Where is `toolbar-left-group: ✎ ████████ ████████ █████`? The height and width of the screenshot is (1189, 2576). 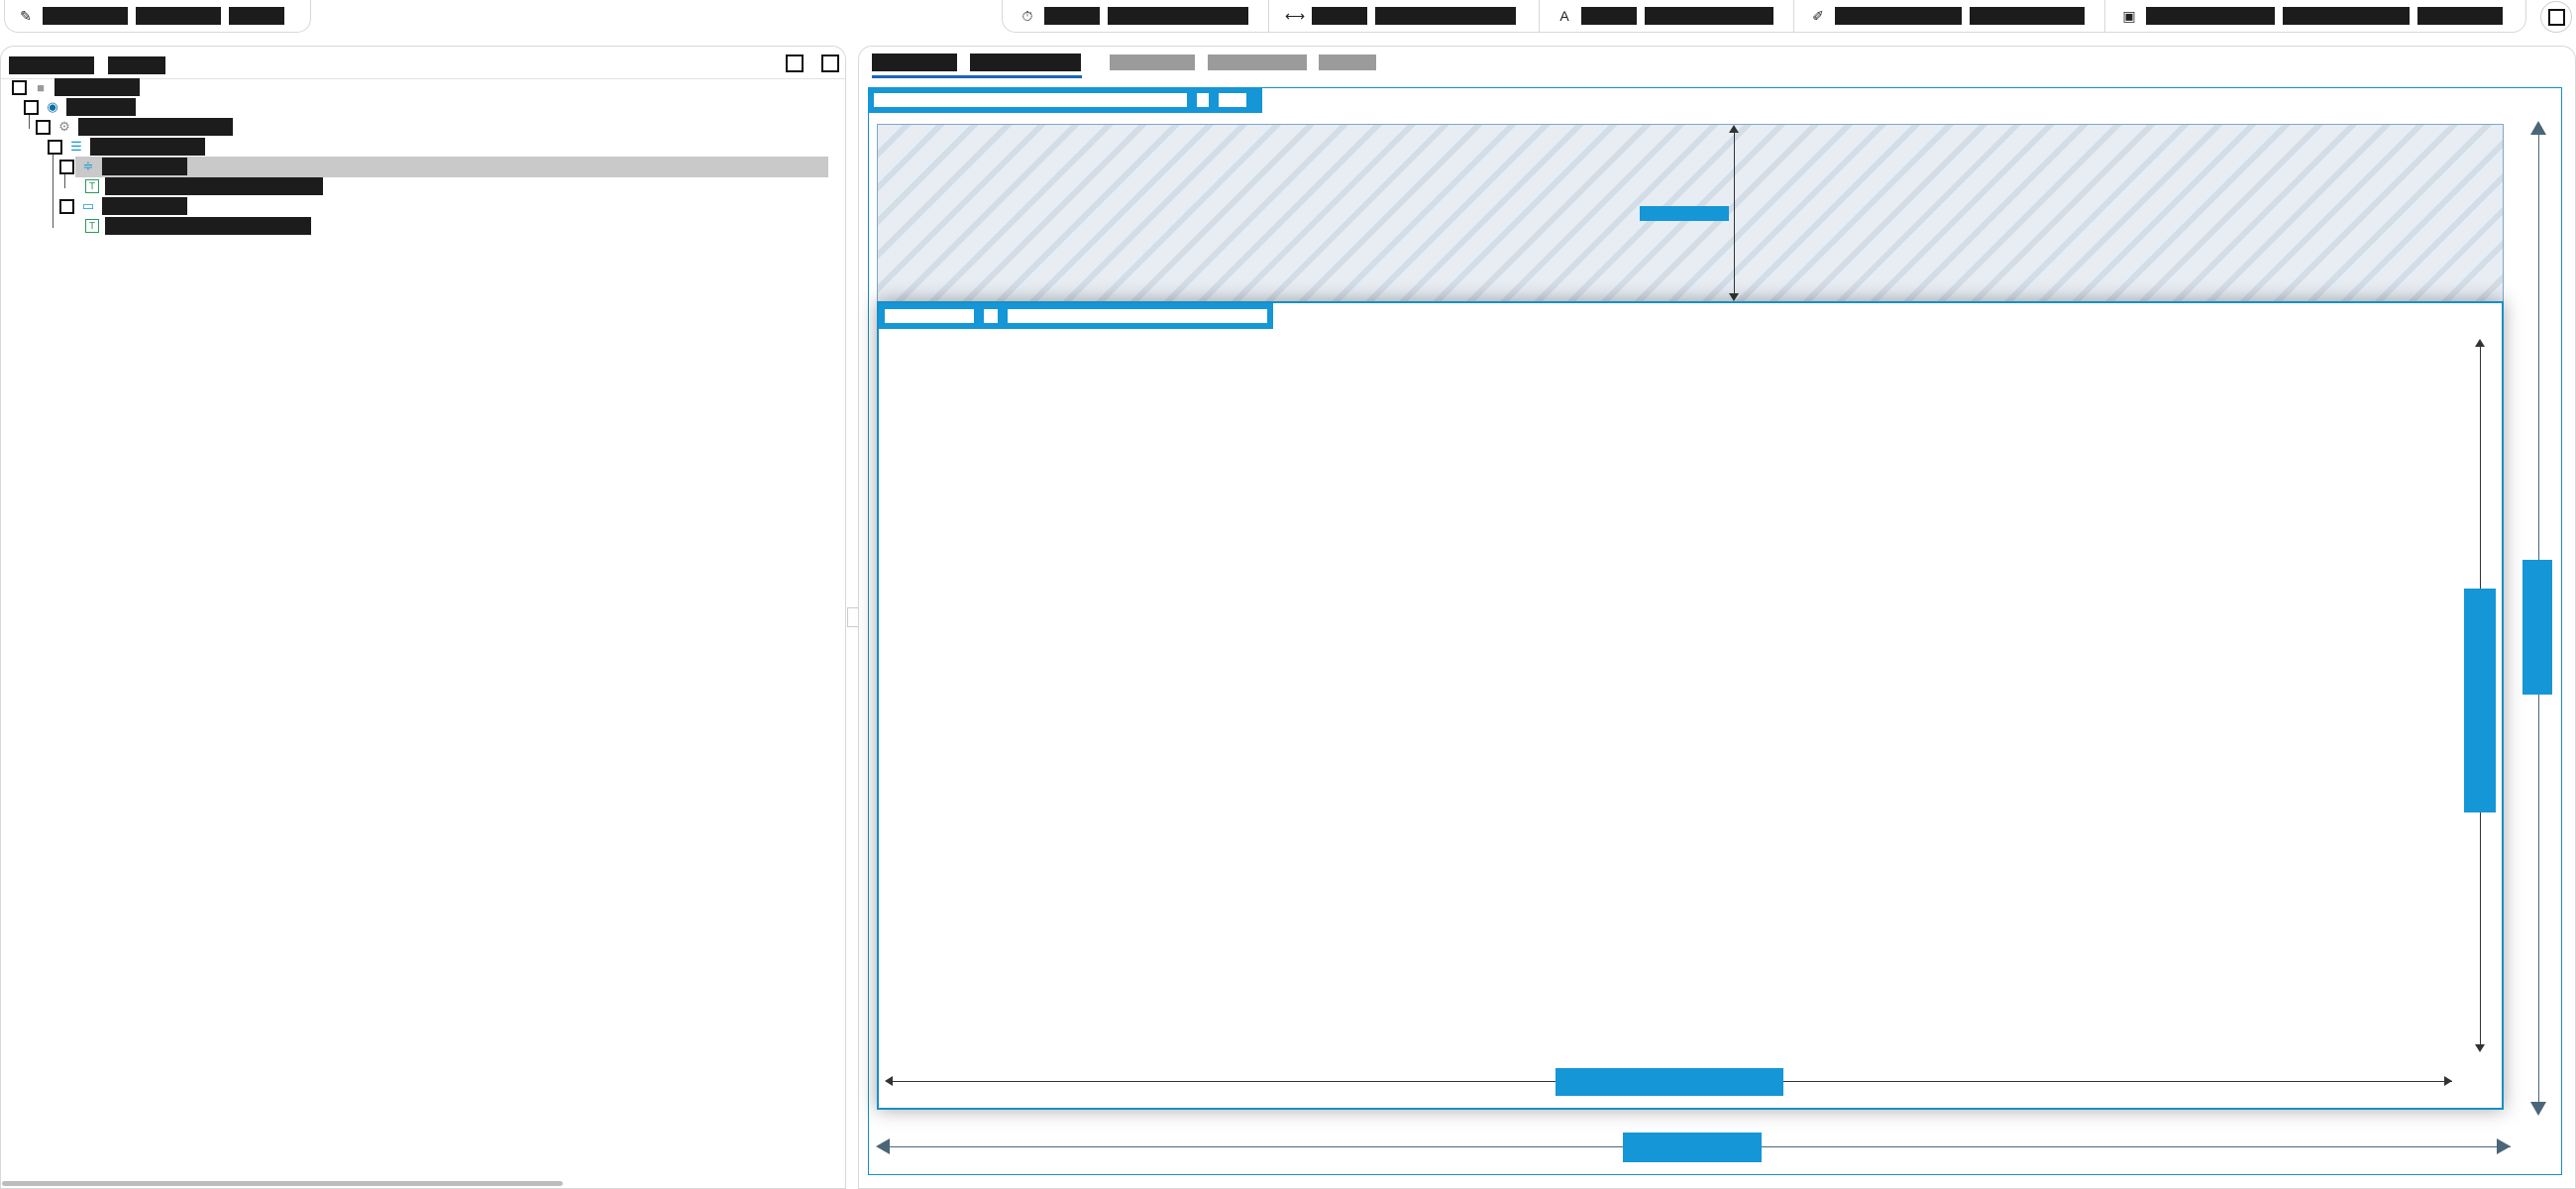 toolbar-left-group: ✎ ████████ ████████ █████ is located at coordinates (157, 16).